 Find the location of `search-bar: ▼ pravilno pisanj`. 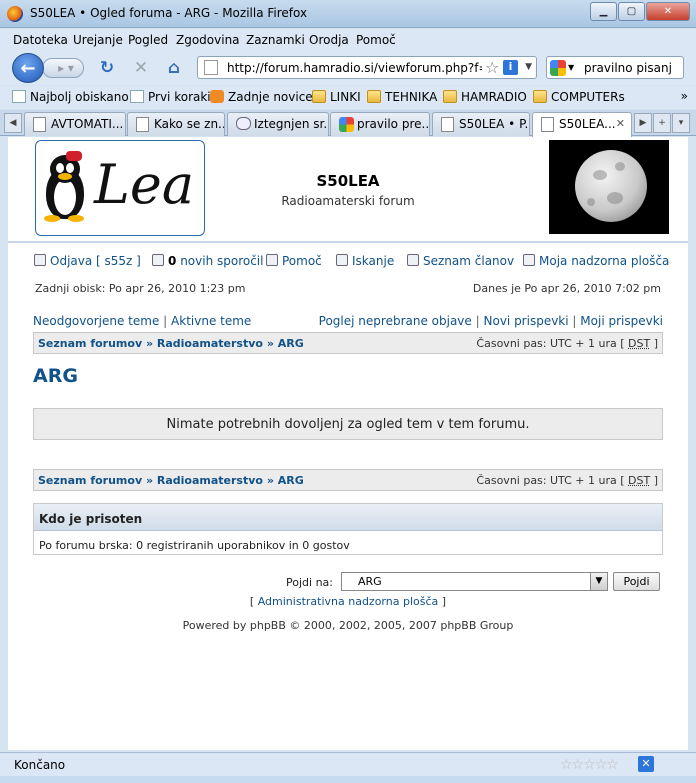

search-bar: ▼ pravilno pisanj is located at coordinates (615, 67).